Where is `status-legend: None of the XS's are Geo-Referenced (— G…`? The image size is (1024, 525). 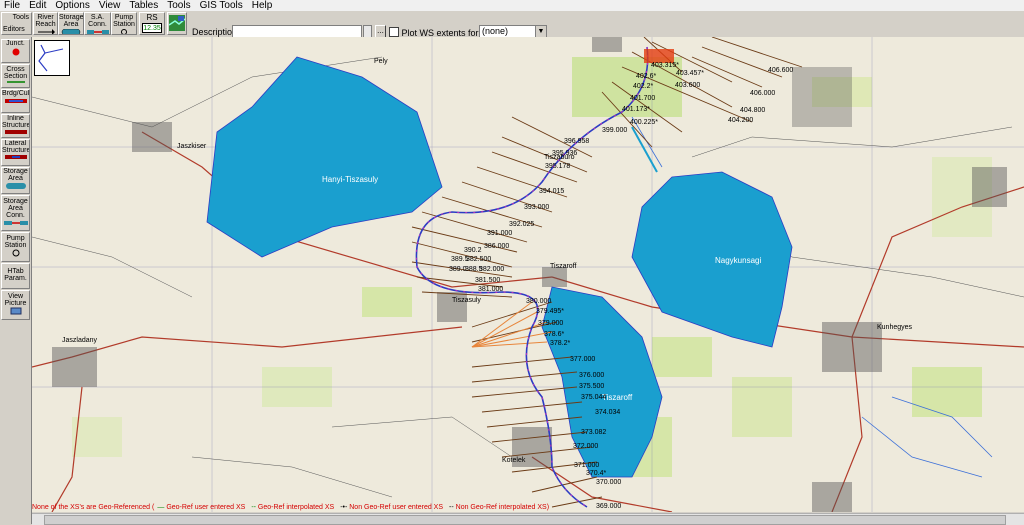
status-legend: None of the XS's are Geo-Referenced (— G… is located at coordinates (362, 508).